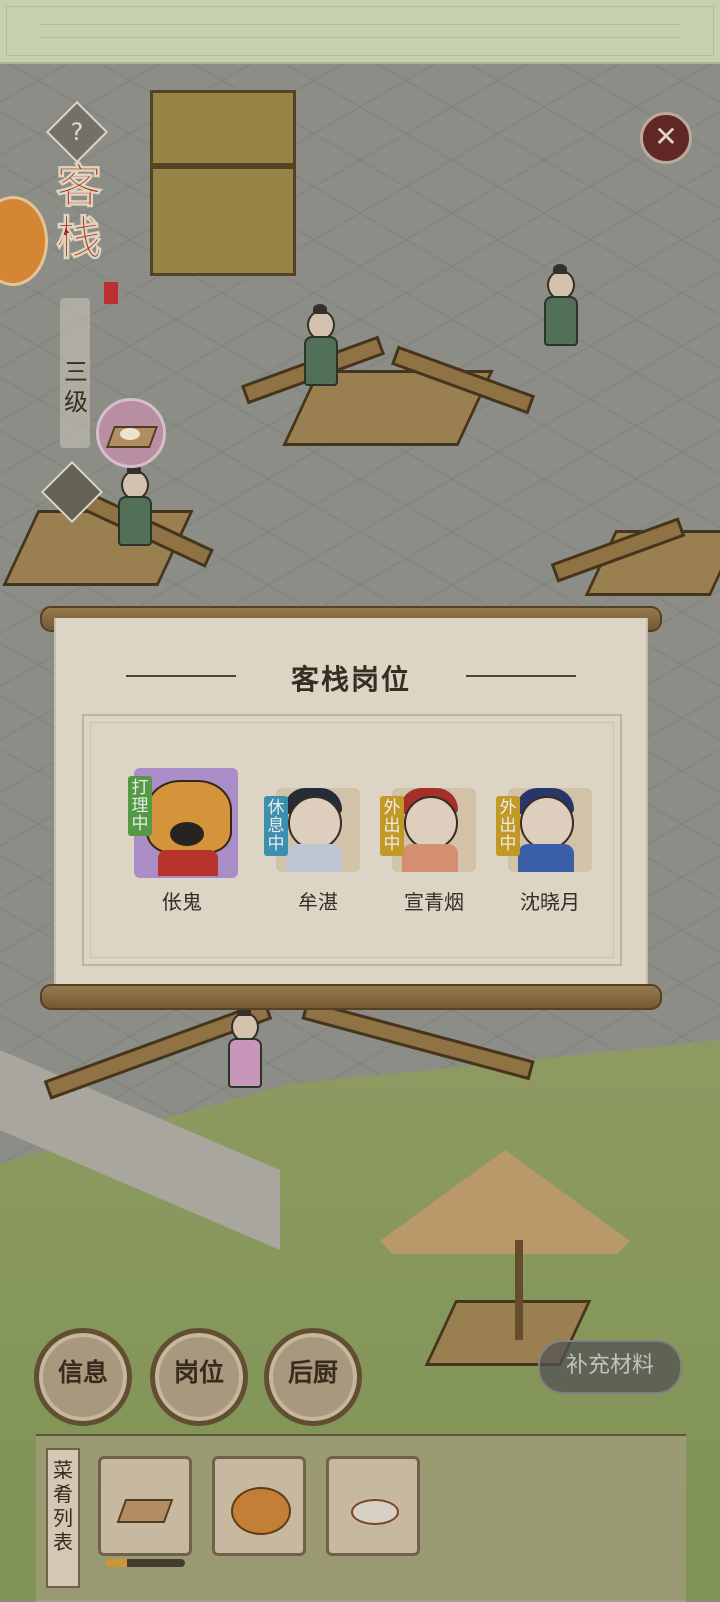 The height and width of the screenshot is (1602, 720). What do you see at coordinates (140, 806) in the screenshot?
I see `status-tag: 打理中` at bounding box center [140, 806].